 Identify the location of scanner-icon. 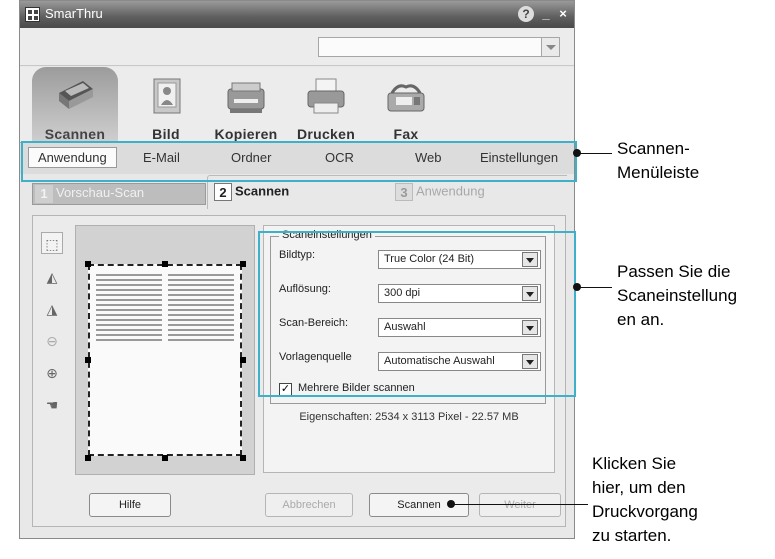
(76, 95).